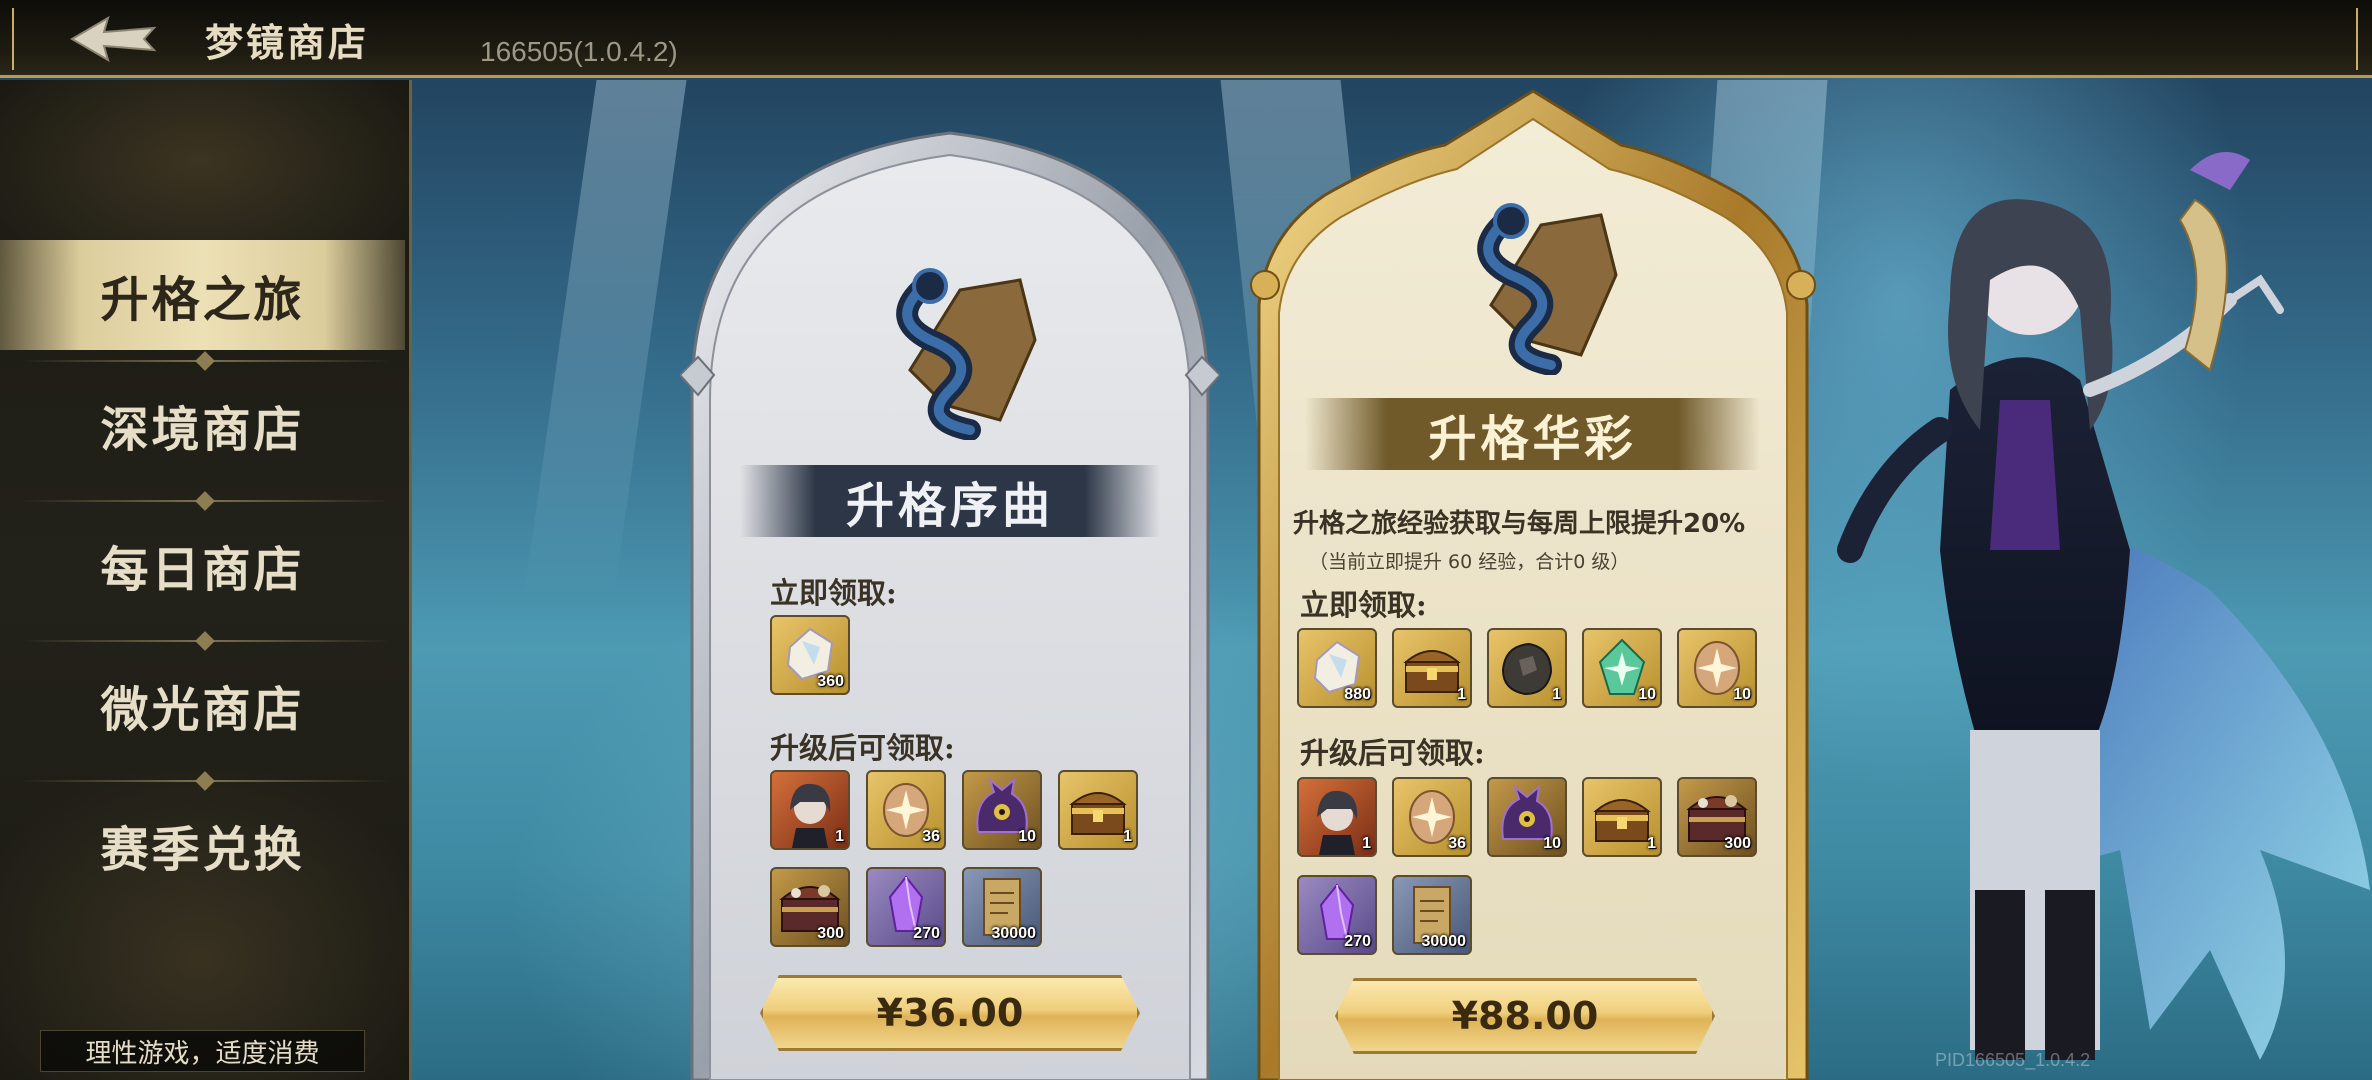  I want to click on price-label: ¥36.00, so click(950, 1013).